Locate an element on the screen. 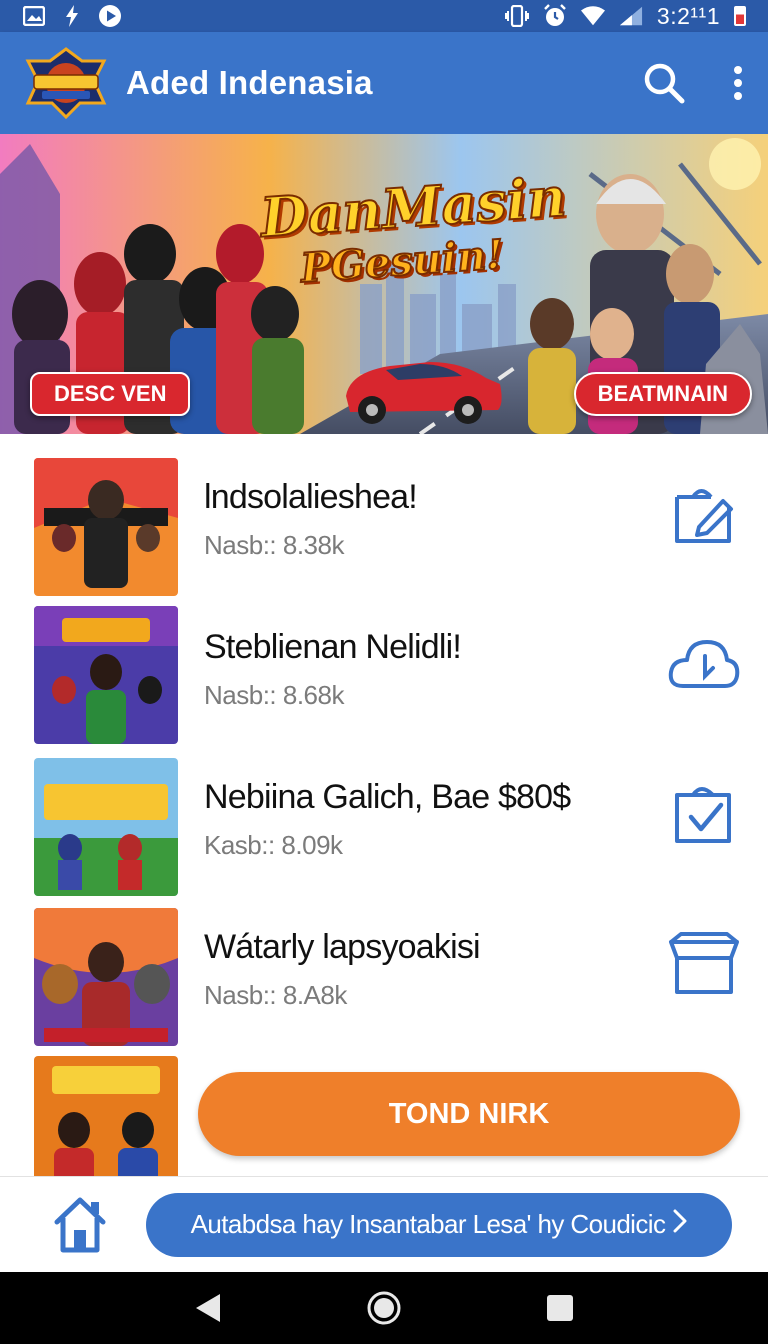 This screenshot has height=1344, width=768. item-title: lndsolalieshea! is located at coordinates (311, 497).